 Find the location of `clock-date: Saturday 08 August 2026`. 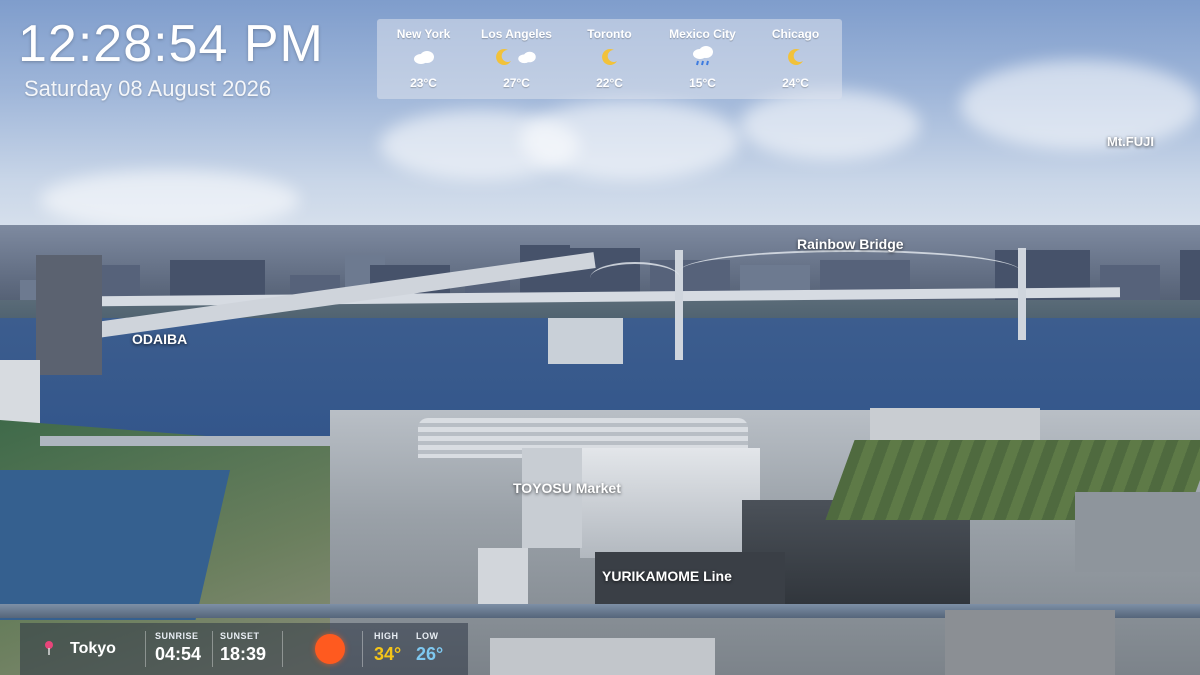

clock-date: Saturday 08 August 2026 is located at coordinates (148, 88).